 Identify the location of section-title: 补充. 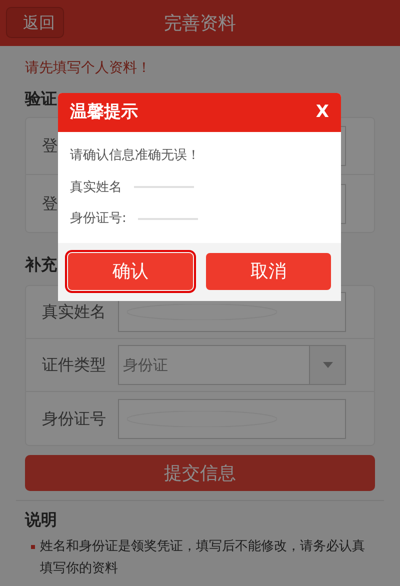
(41, 264).